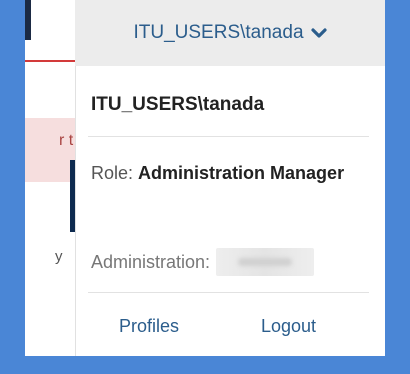  What do you see at coordinates (112, 173) in the screenshot?
I see `role-label: Role:` at bounding box center [112, 173].